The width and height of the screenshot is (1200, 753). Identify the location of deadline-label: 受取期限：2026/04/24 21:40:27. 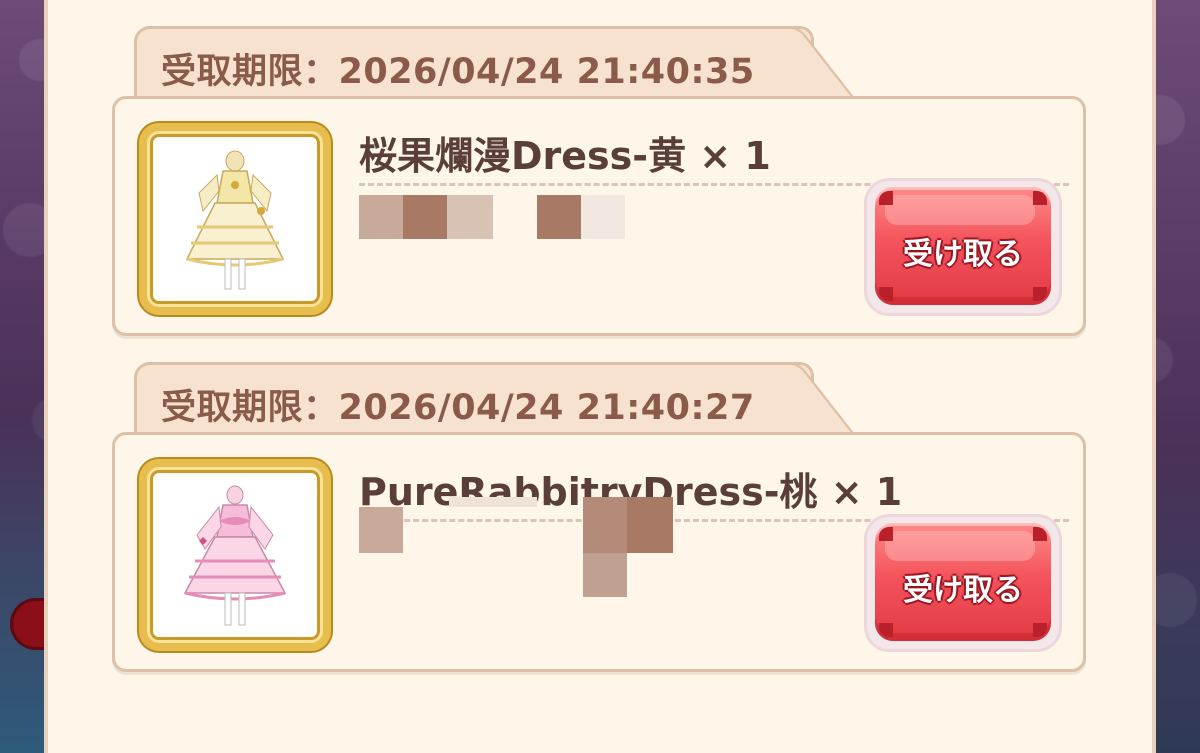
(458, 408).